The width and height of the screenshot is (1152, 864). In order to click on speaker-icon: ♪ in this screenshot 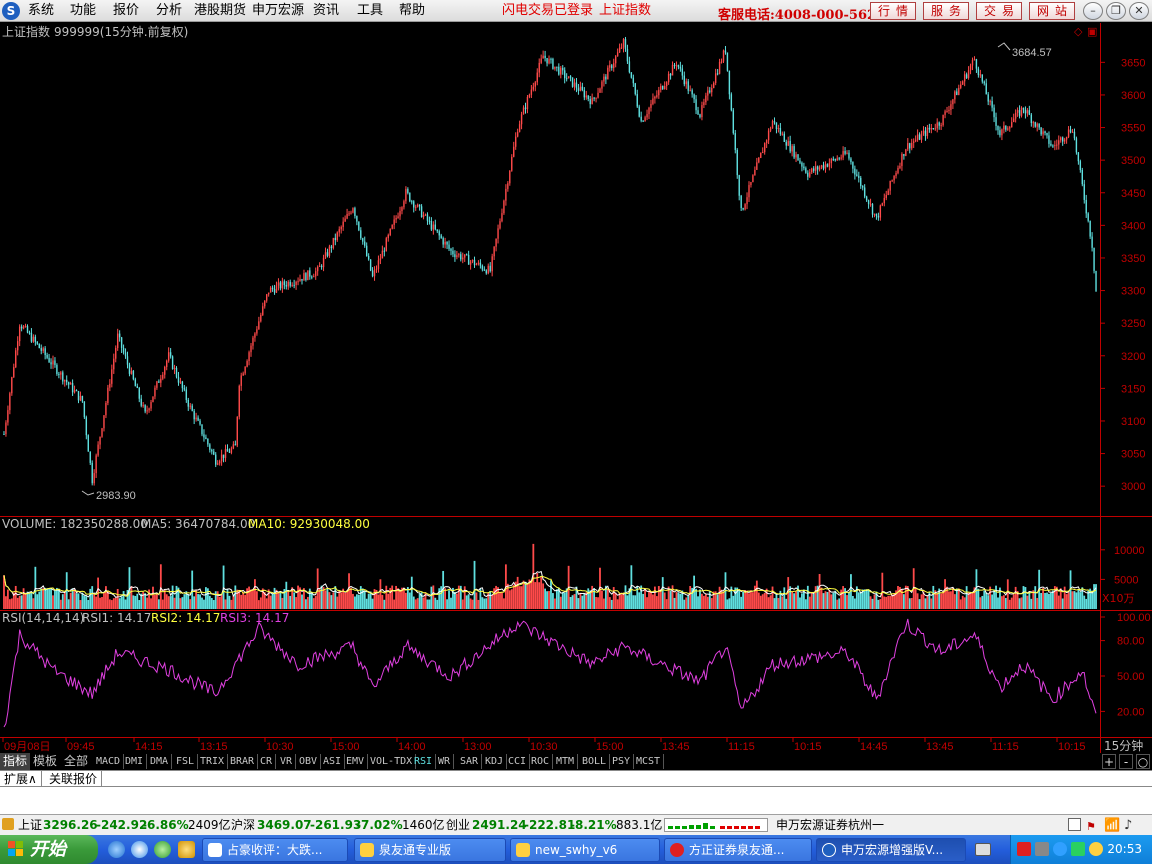, I will do `click(1128, 825)`.